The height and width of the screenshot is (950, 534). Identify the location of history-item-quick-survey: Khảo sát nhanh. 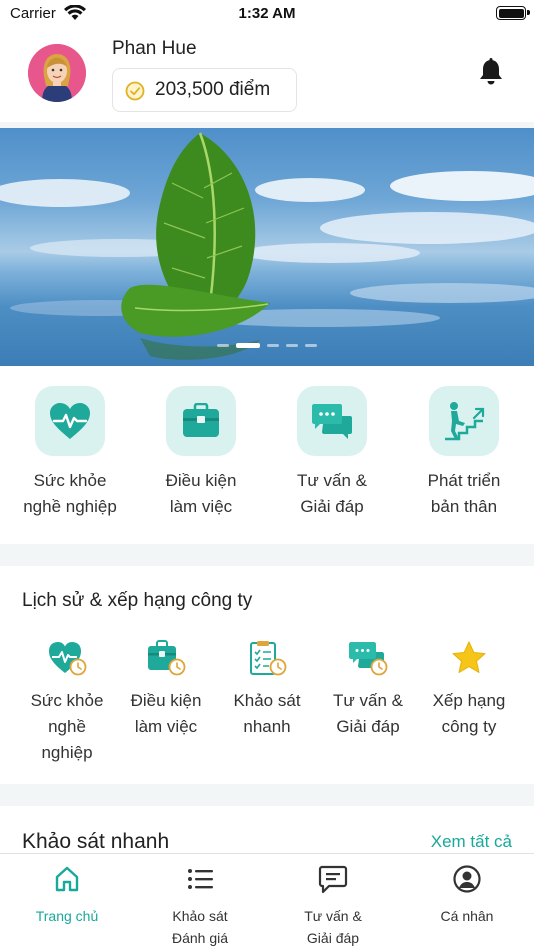
(267, 689).